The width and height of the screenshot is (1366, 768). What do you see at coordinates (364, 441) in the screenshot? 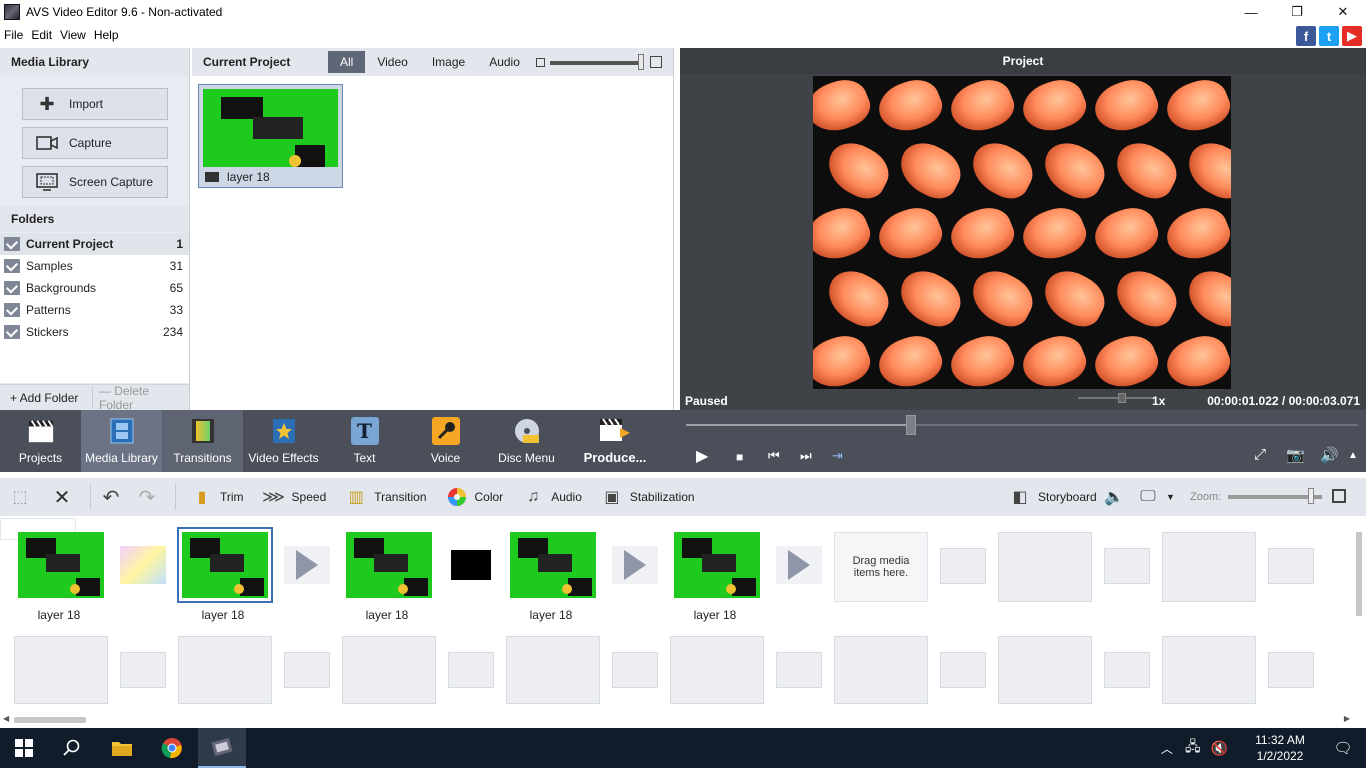
I see `text-button: T Text` at bounding box center [364, 441].